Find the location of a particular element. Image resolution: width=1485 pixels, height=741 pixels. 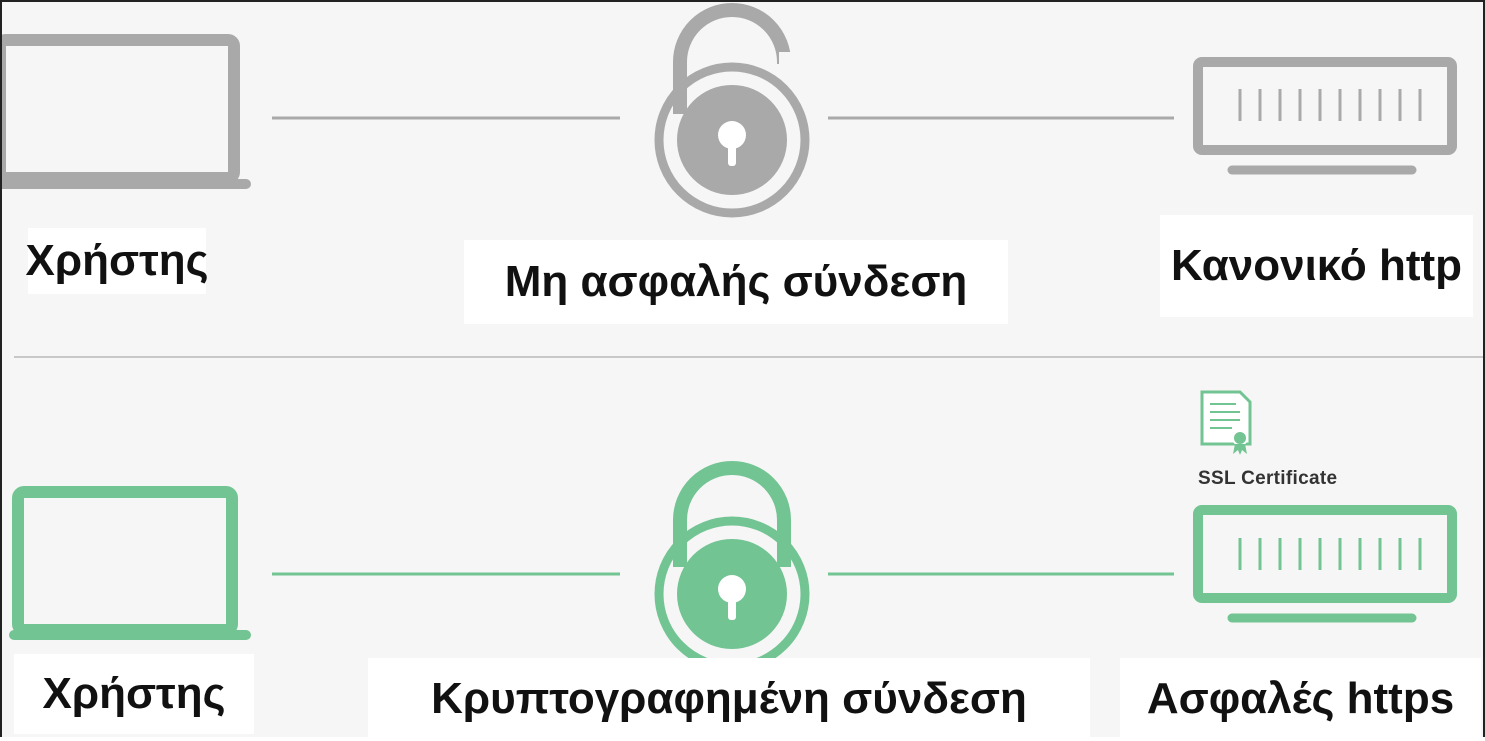

https-server-label: Ασφαλές https is located at coordinates (1300, 698).